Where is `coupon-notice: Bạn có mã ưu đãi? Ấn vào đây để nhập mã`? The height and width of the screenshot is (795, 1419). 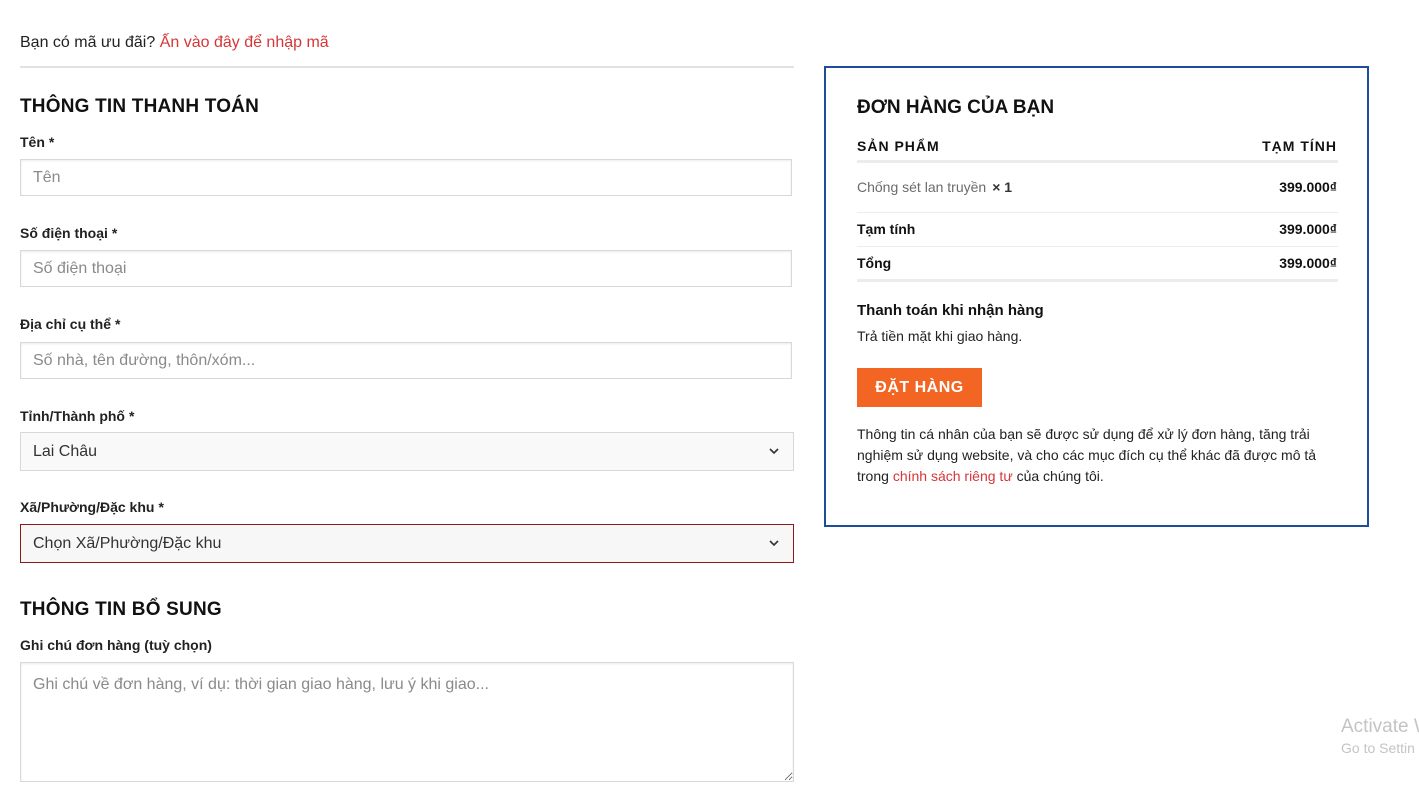
coupon-notice: Bạn có mã ưu đãi? Ấn vào đây để nhập mã is located at coordinates (174, 43).